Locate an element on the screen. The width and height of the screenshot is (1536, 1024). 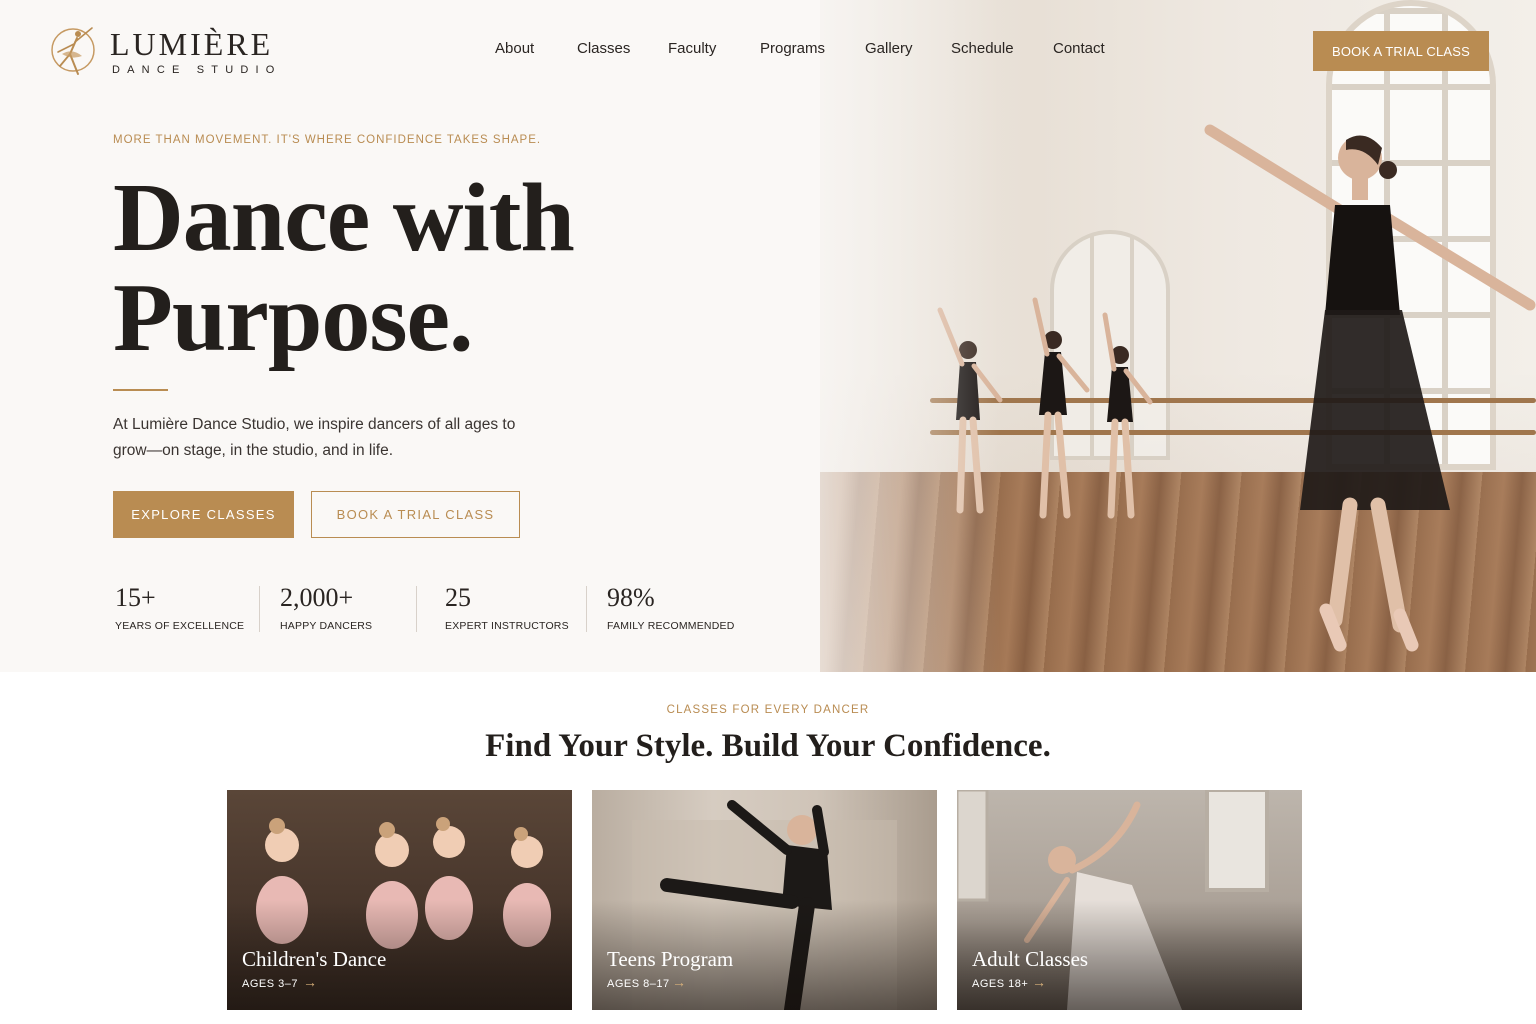
nav-book-trial-button: BOOK A TRIAL CLASS is located at coordinates (1401, 51).